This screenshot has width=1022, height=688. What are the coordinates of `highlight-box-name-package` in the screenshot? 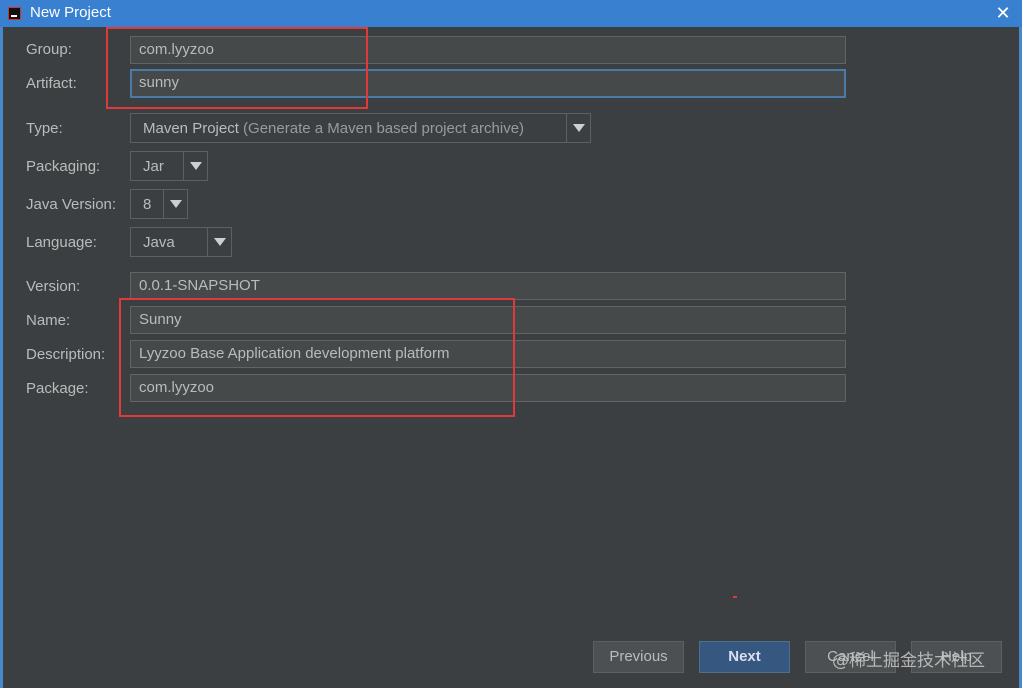 It's located at (317, 357).